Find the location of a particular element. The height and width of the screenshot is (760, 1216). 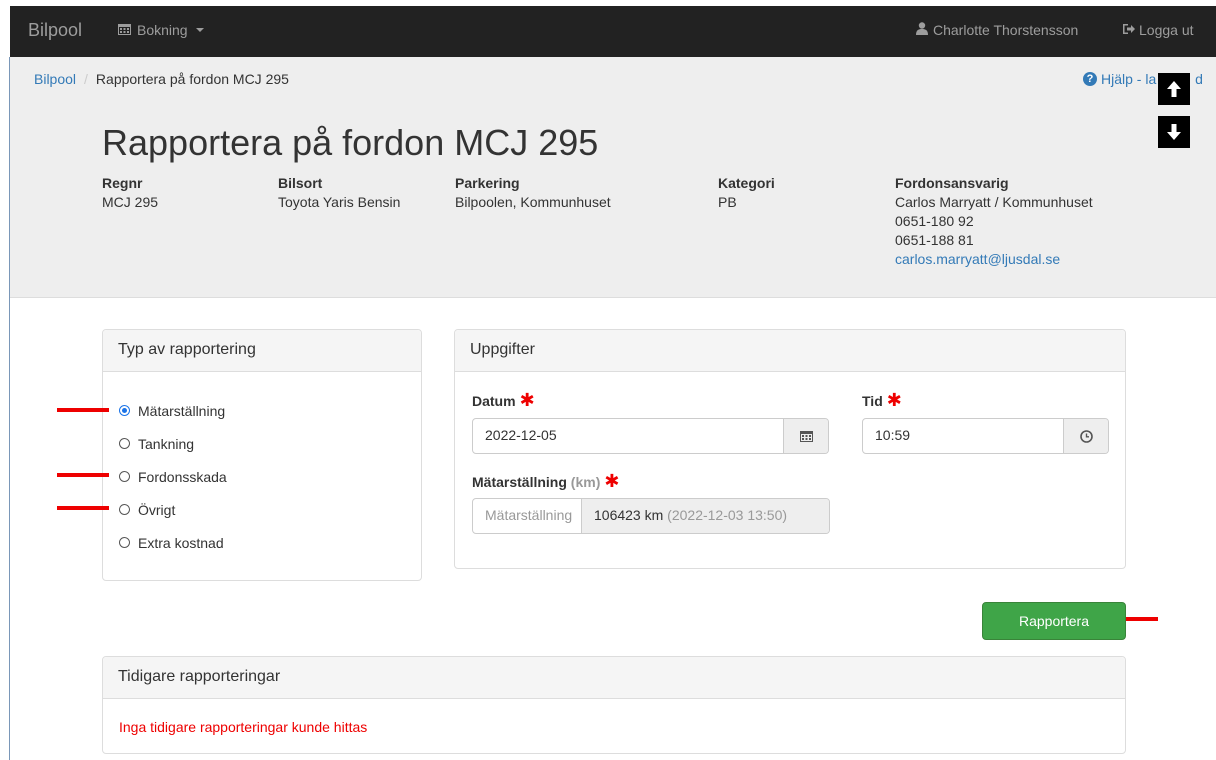

odometer-last-value: 106423 km is located at coordinates (629, 515).